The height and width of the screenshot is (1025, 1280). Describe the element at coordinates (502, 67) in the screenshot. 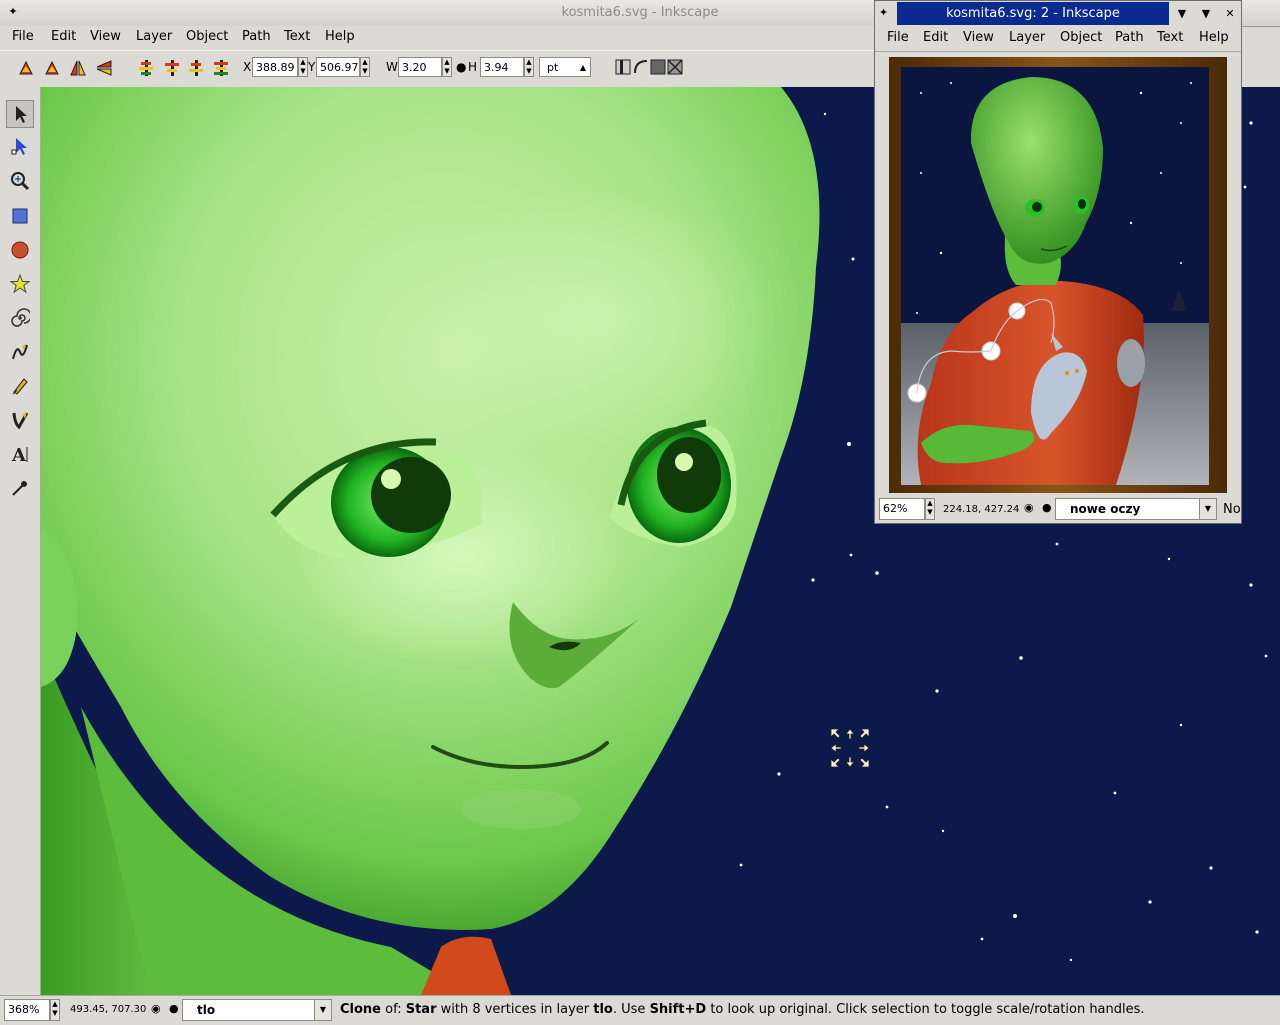

I see `h-field: 3.94` at that location.